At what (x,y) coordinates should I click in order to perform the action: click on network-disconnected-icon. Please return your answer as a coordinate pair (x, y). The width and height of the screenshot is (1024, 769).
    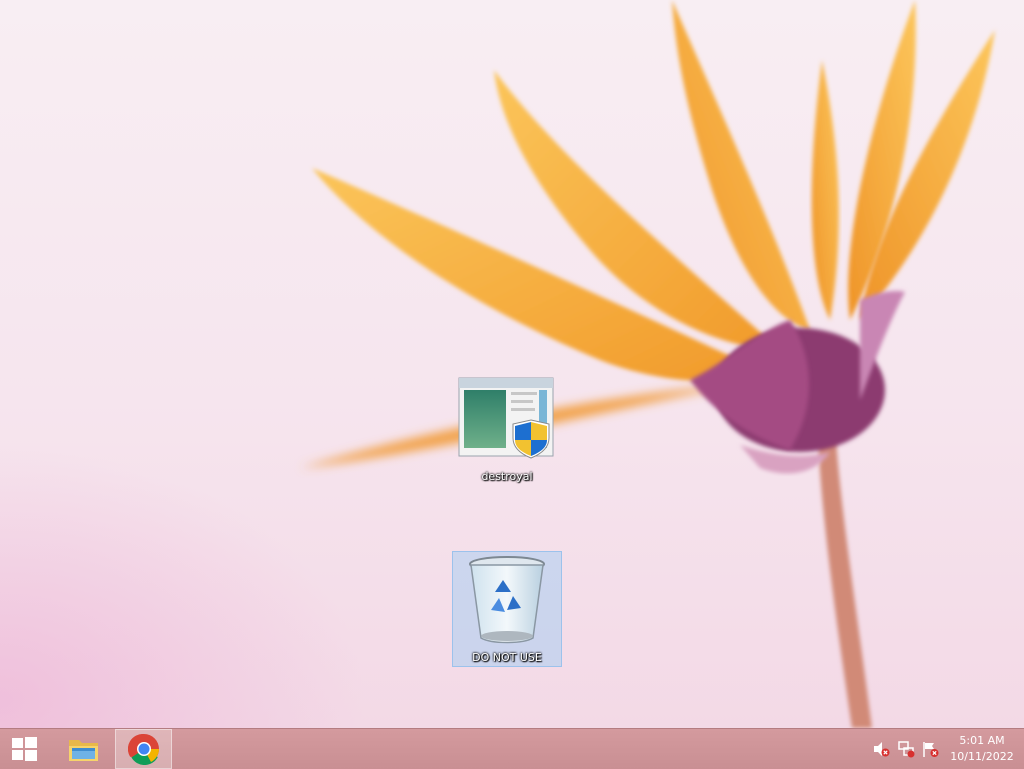
    Looking at the image, I should click on (906, 749).